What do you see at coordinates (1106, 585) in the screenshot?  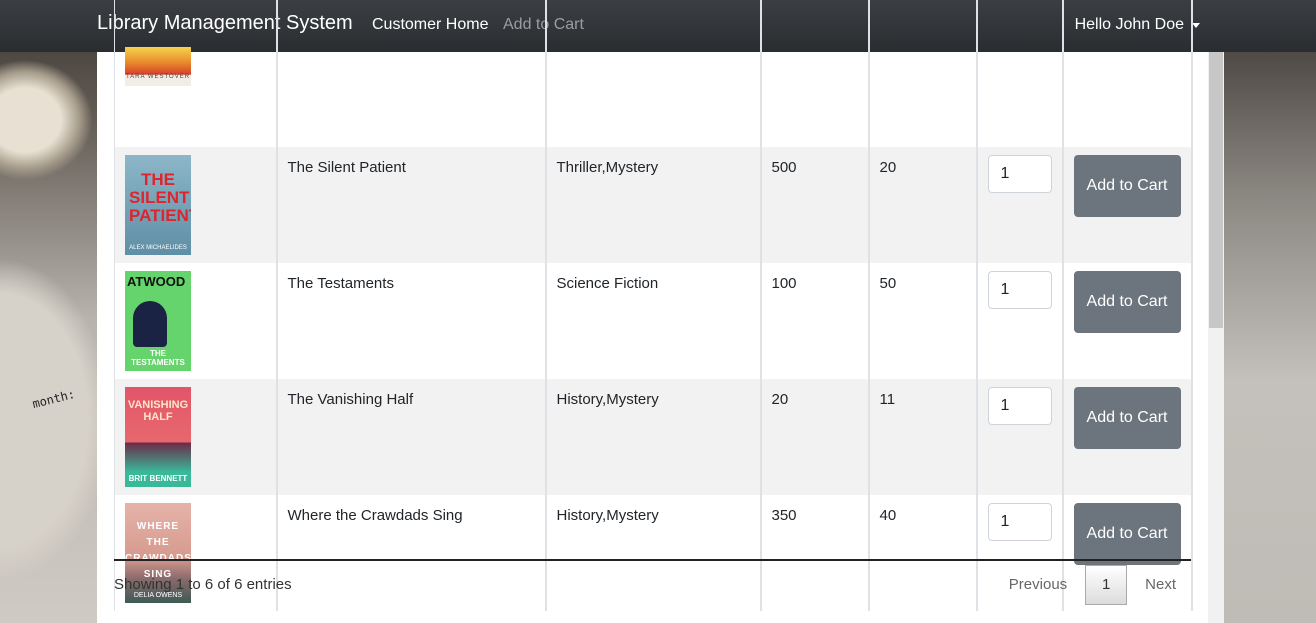 I see `page-1-button: 1` at bounding box center [1106, 585].